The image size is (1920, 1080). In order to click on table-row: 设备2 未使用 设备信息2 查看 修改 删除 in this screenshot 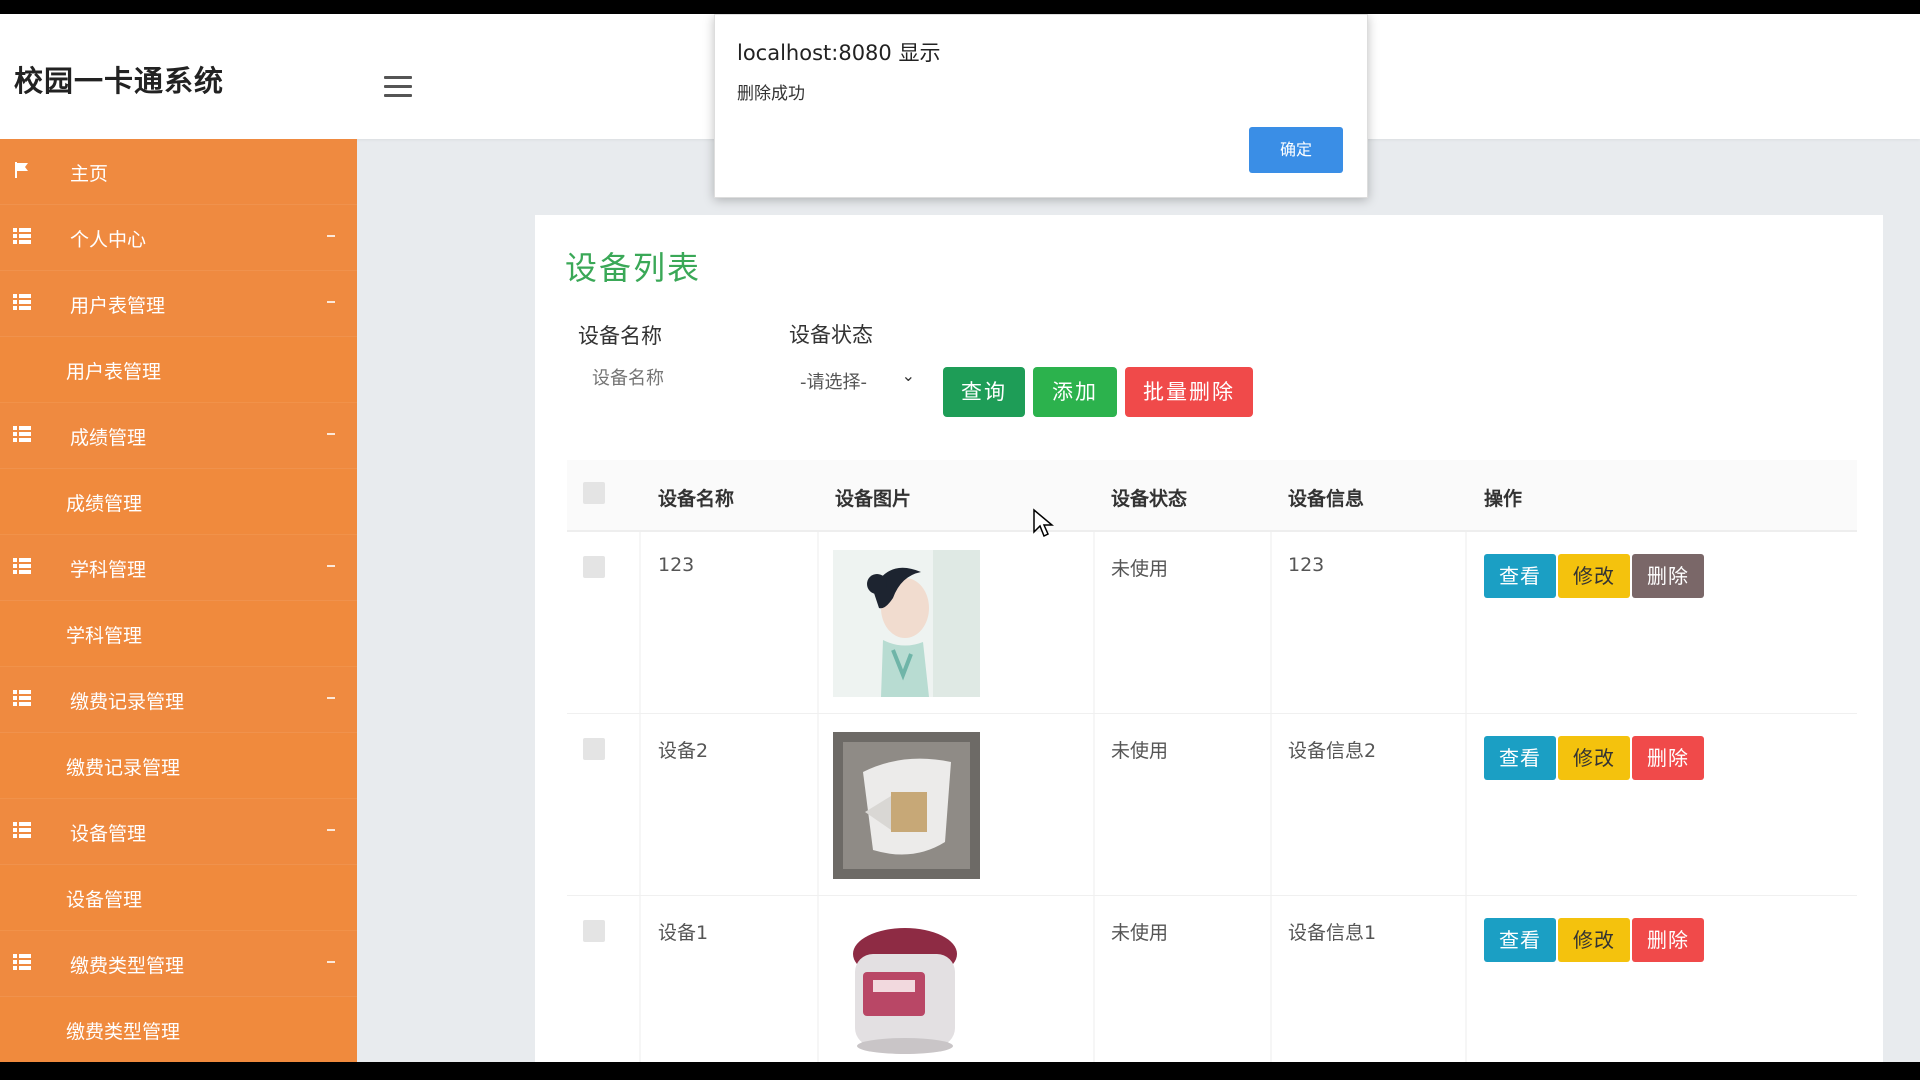, I will do `click(1212, 805)`.